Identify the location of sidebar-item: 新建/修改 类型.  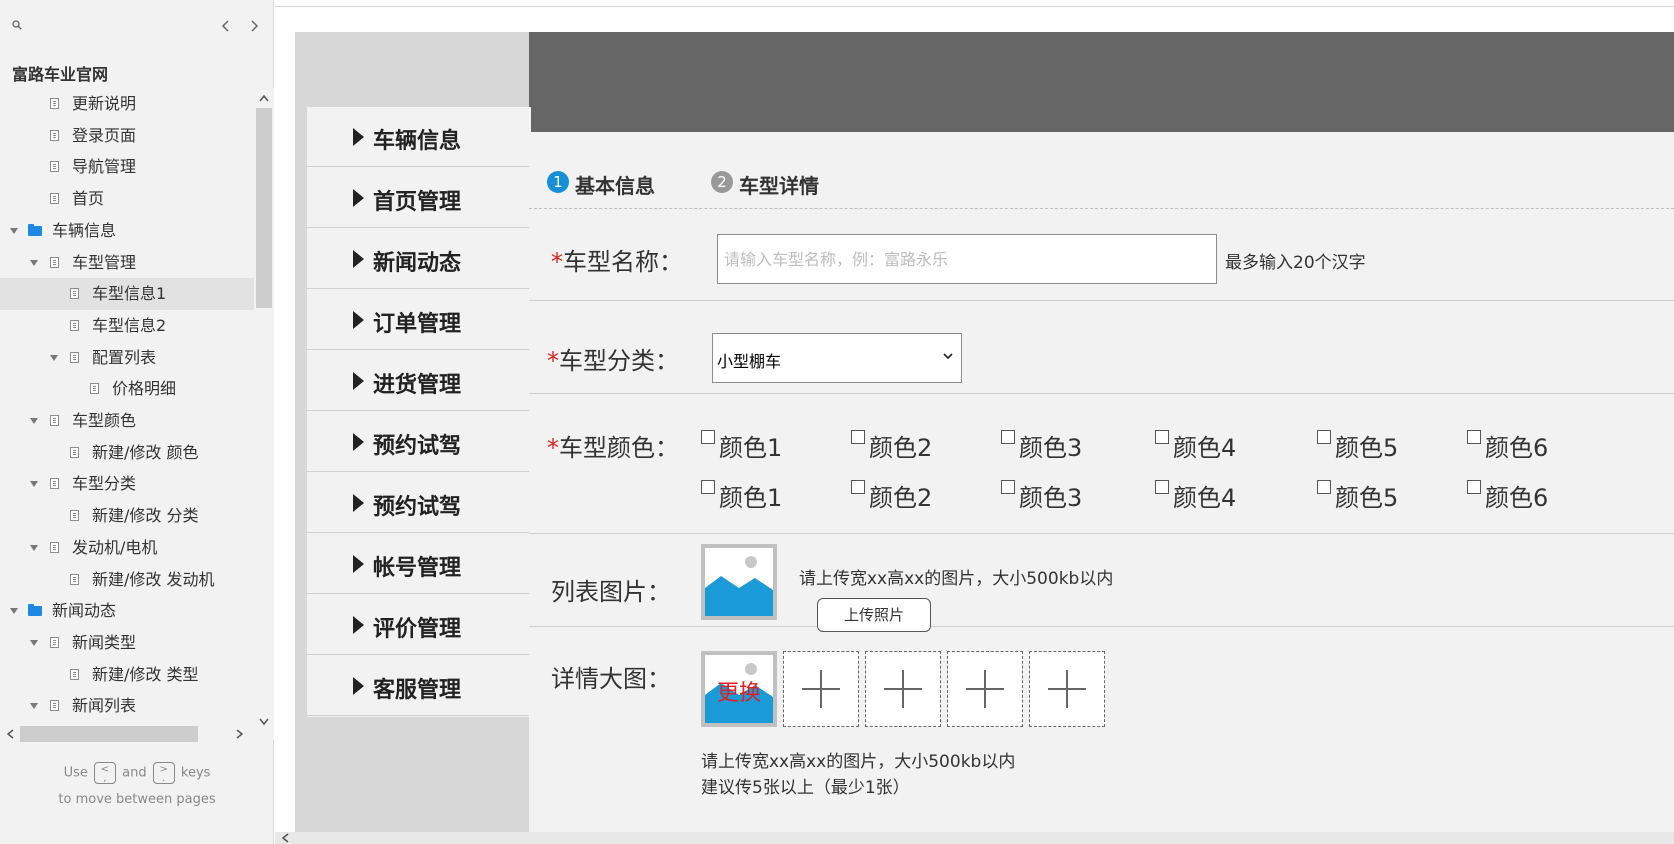
(127, 675).